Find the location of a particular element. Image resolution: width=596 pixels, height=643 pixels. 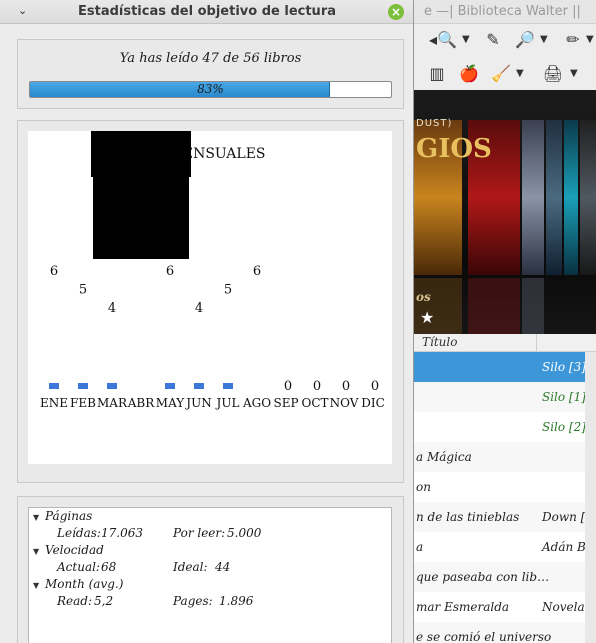

star-icon: ★ is located at coordinates (427, 317).